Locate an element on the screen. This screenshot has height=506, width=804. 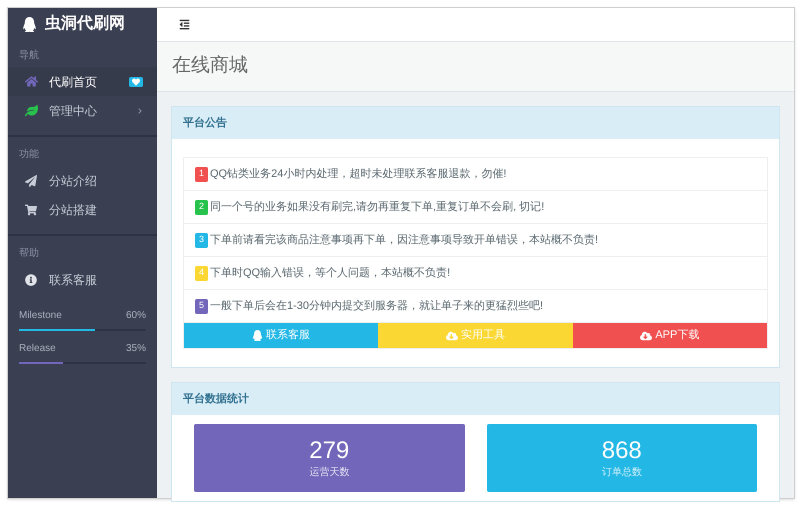
home-icon is located at coordinates (31, 81).